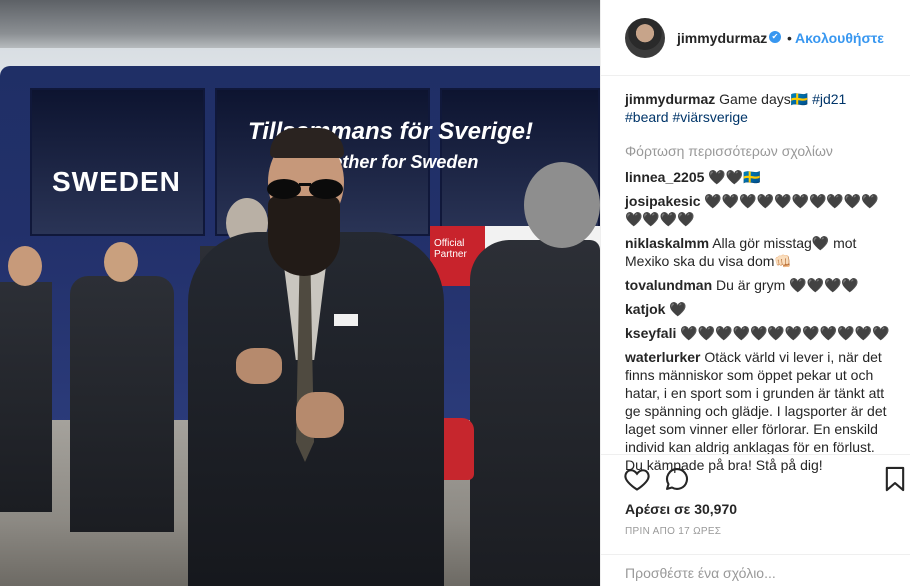 The width and height of the screenshot is (910, 586). What do you see at coordinates (637, 479) in the screenshot?
I see `heart-icon` at bounding box center [637, 479].